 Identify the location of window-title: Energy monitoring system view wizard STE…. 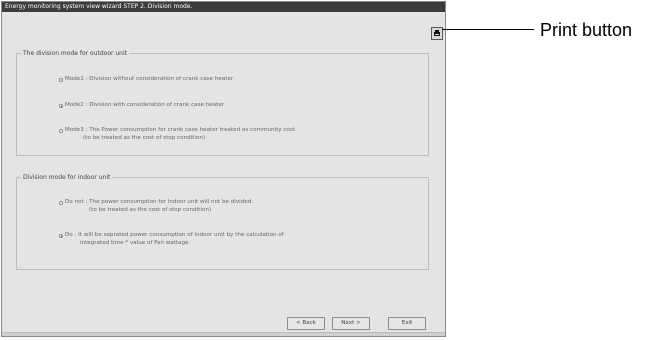
(223, 7).